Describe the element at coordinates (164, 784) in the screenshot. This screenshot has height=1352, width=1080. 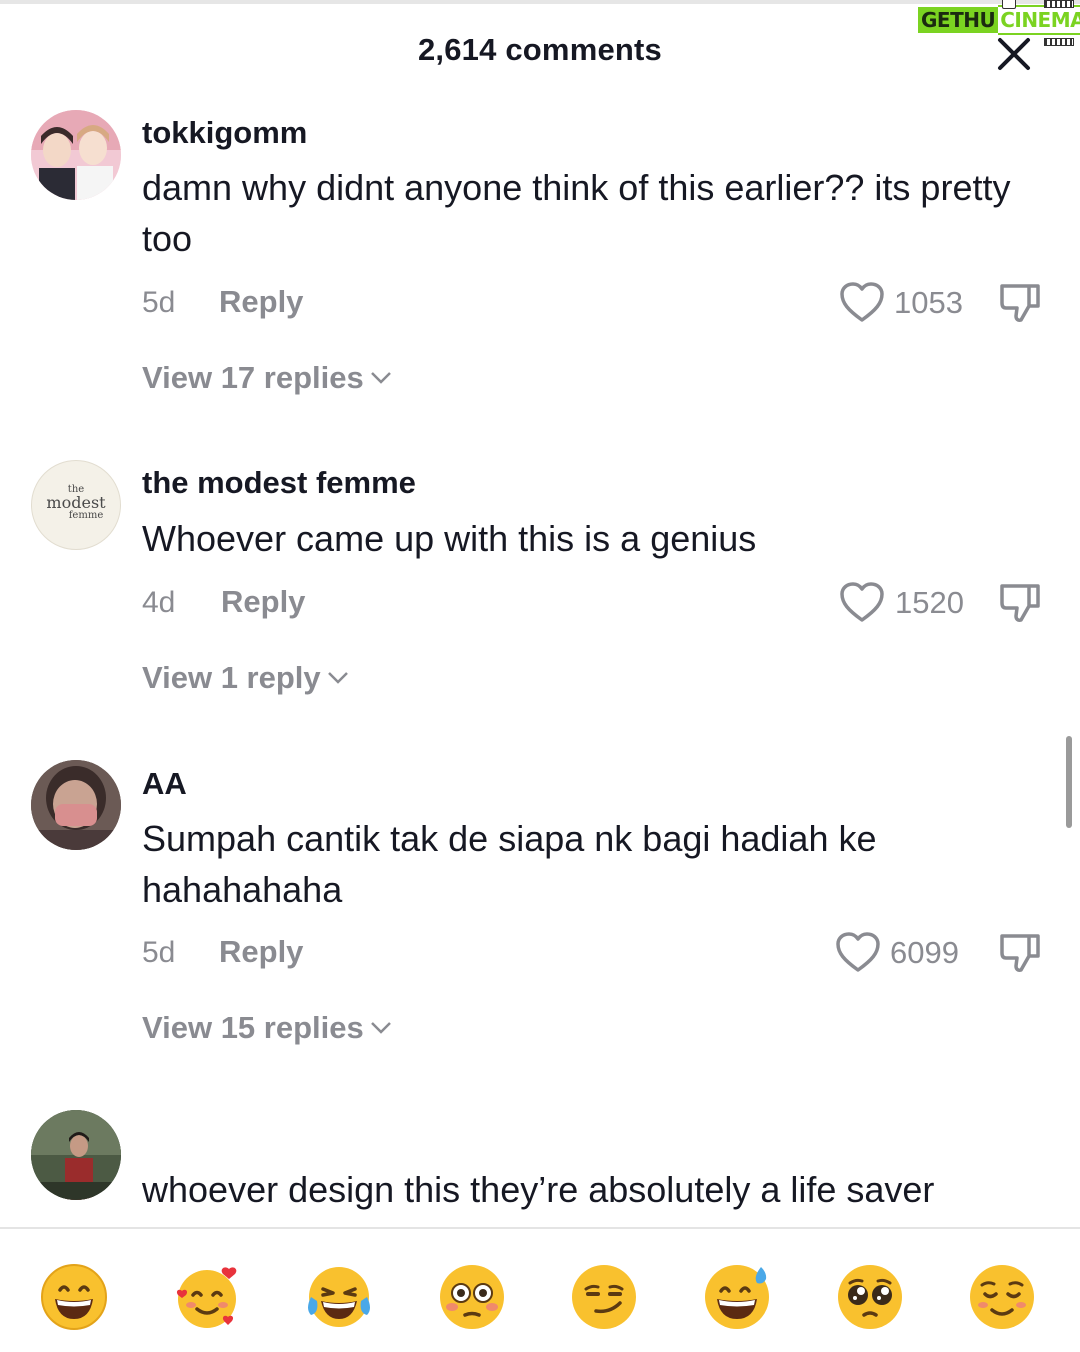
I see `comment-username: AA` at that location.